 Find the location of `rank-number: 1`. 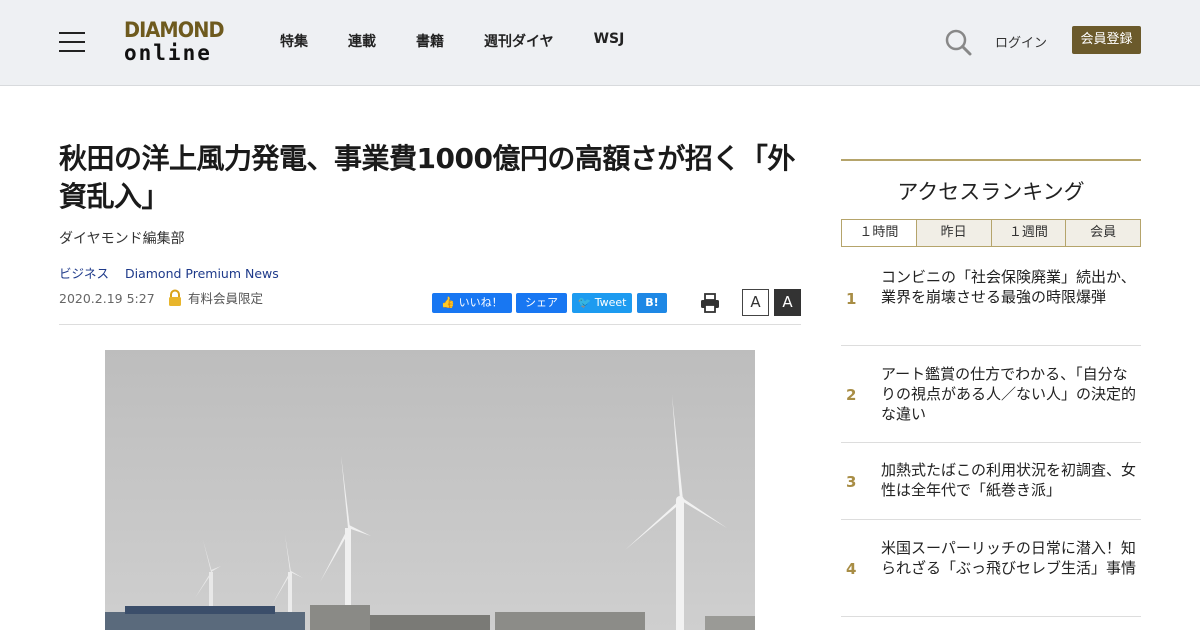

rank-number: 1 is located at coordinates (851, 299).